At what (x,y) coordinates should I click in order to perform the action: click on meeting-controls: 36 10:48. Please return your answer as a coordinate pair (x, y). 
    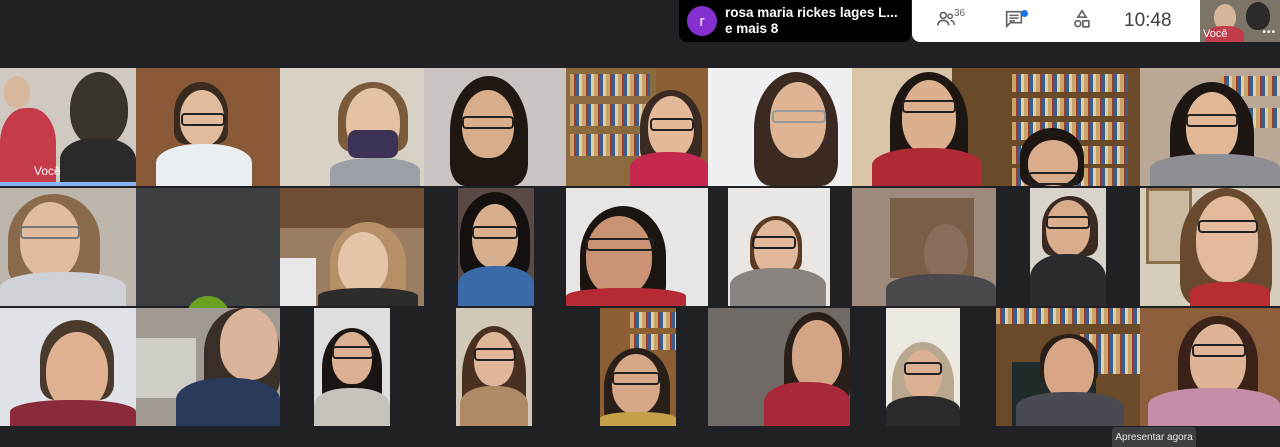
    Looking at the image, I should click on (1056, 21).